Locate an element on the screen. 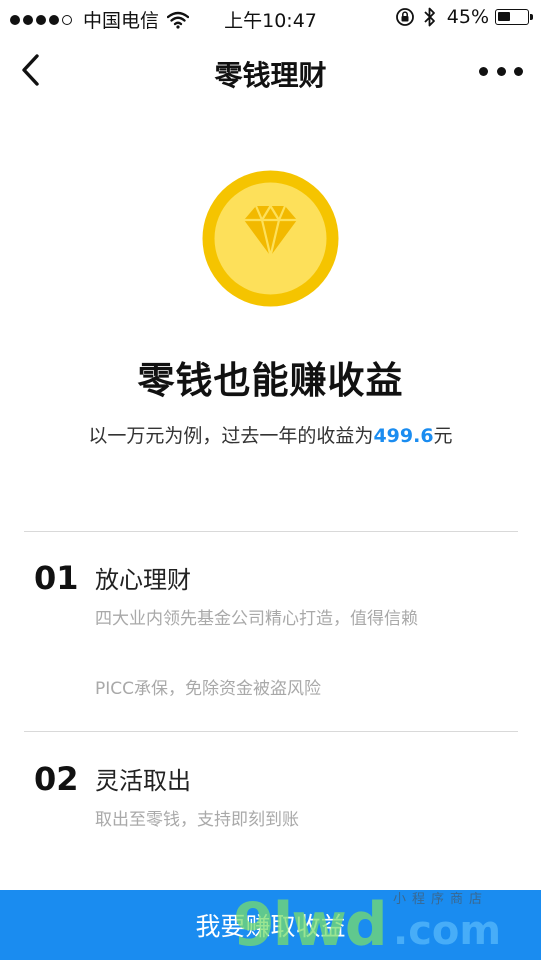 The width and height of the screenshot is (541, 960). hero-subtitle-text: 以一万元为例，过去一年的收益为 is located at coordinates (231, 436).